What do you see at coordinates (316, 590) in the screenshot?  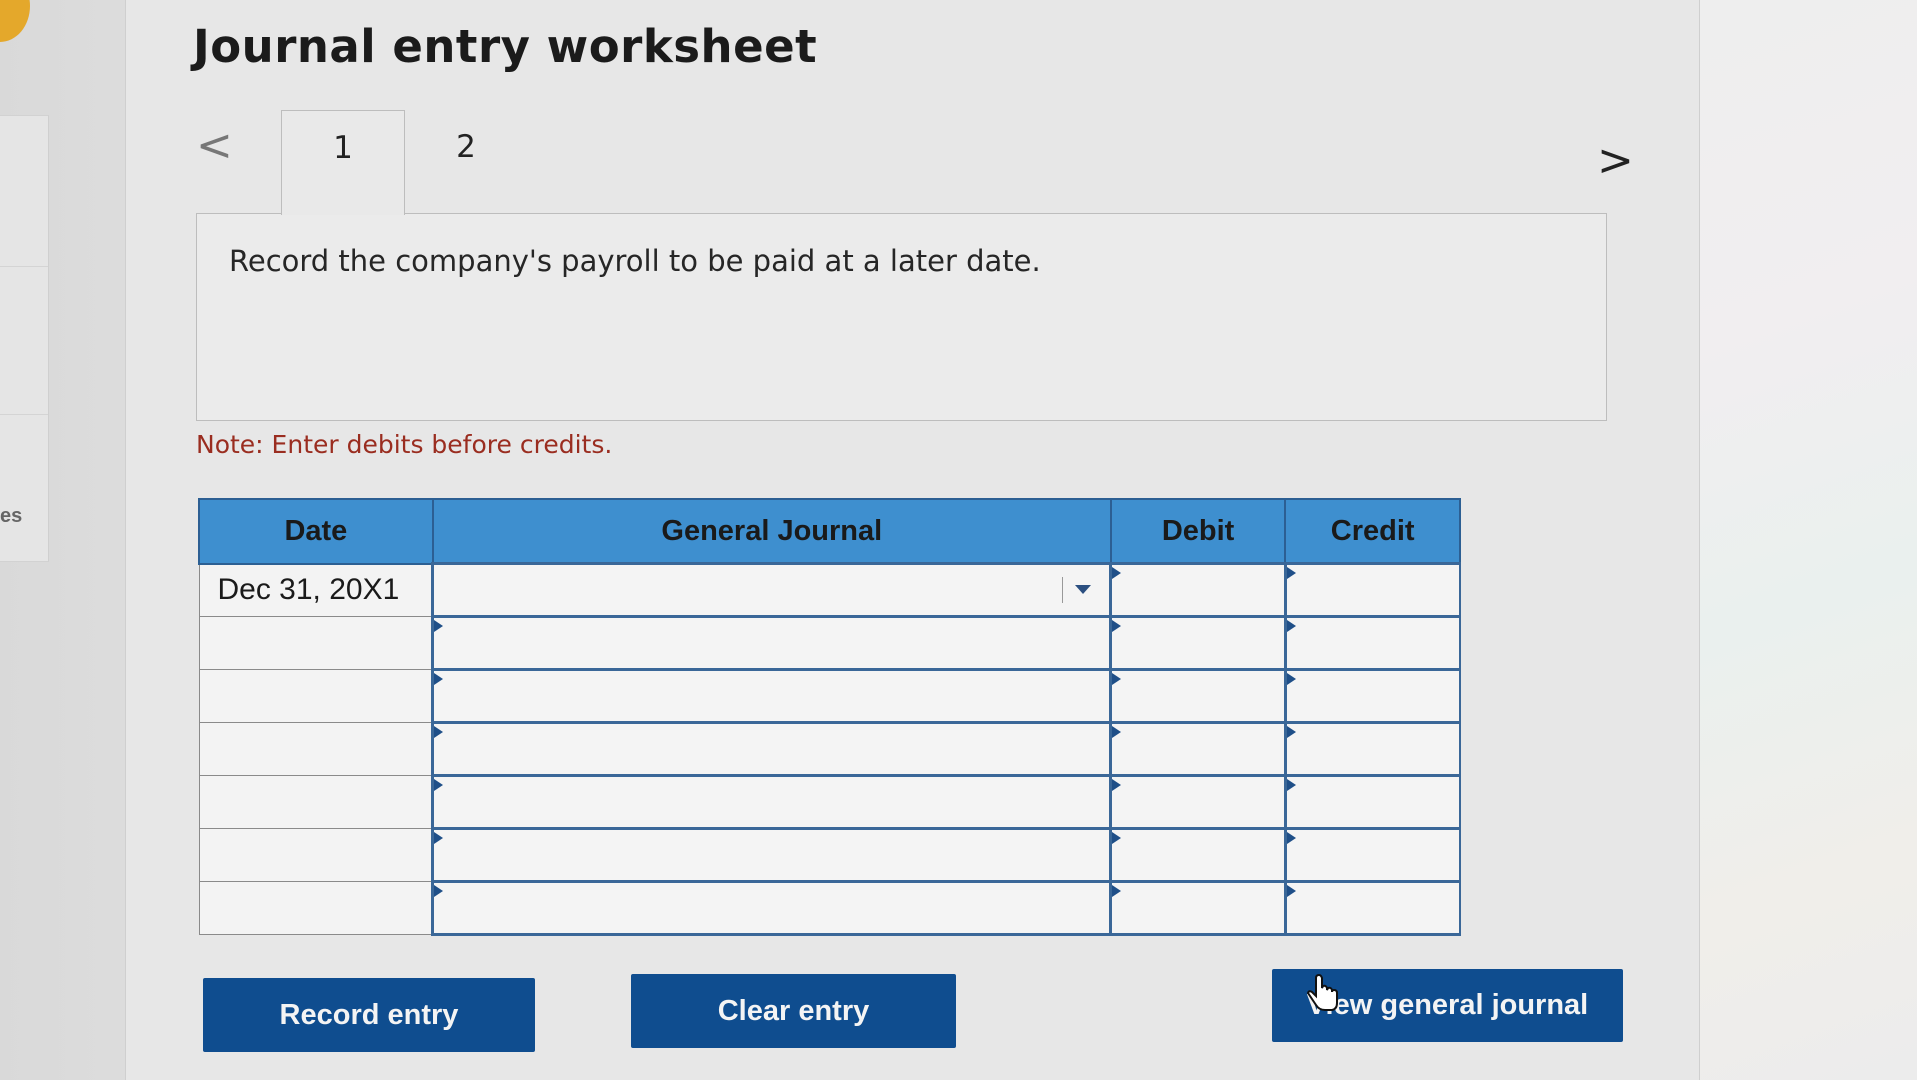 I see `date-cell: Dec 31, 20X1` at bounding box center [316, 590].